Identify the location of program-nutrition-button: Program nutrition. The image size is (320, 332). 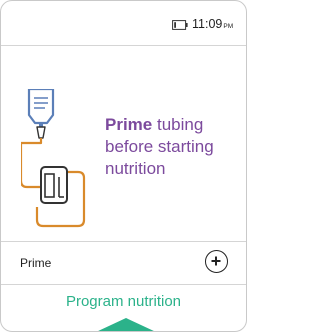
(123, 308).